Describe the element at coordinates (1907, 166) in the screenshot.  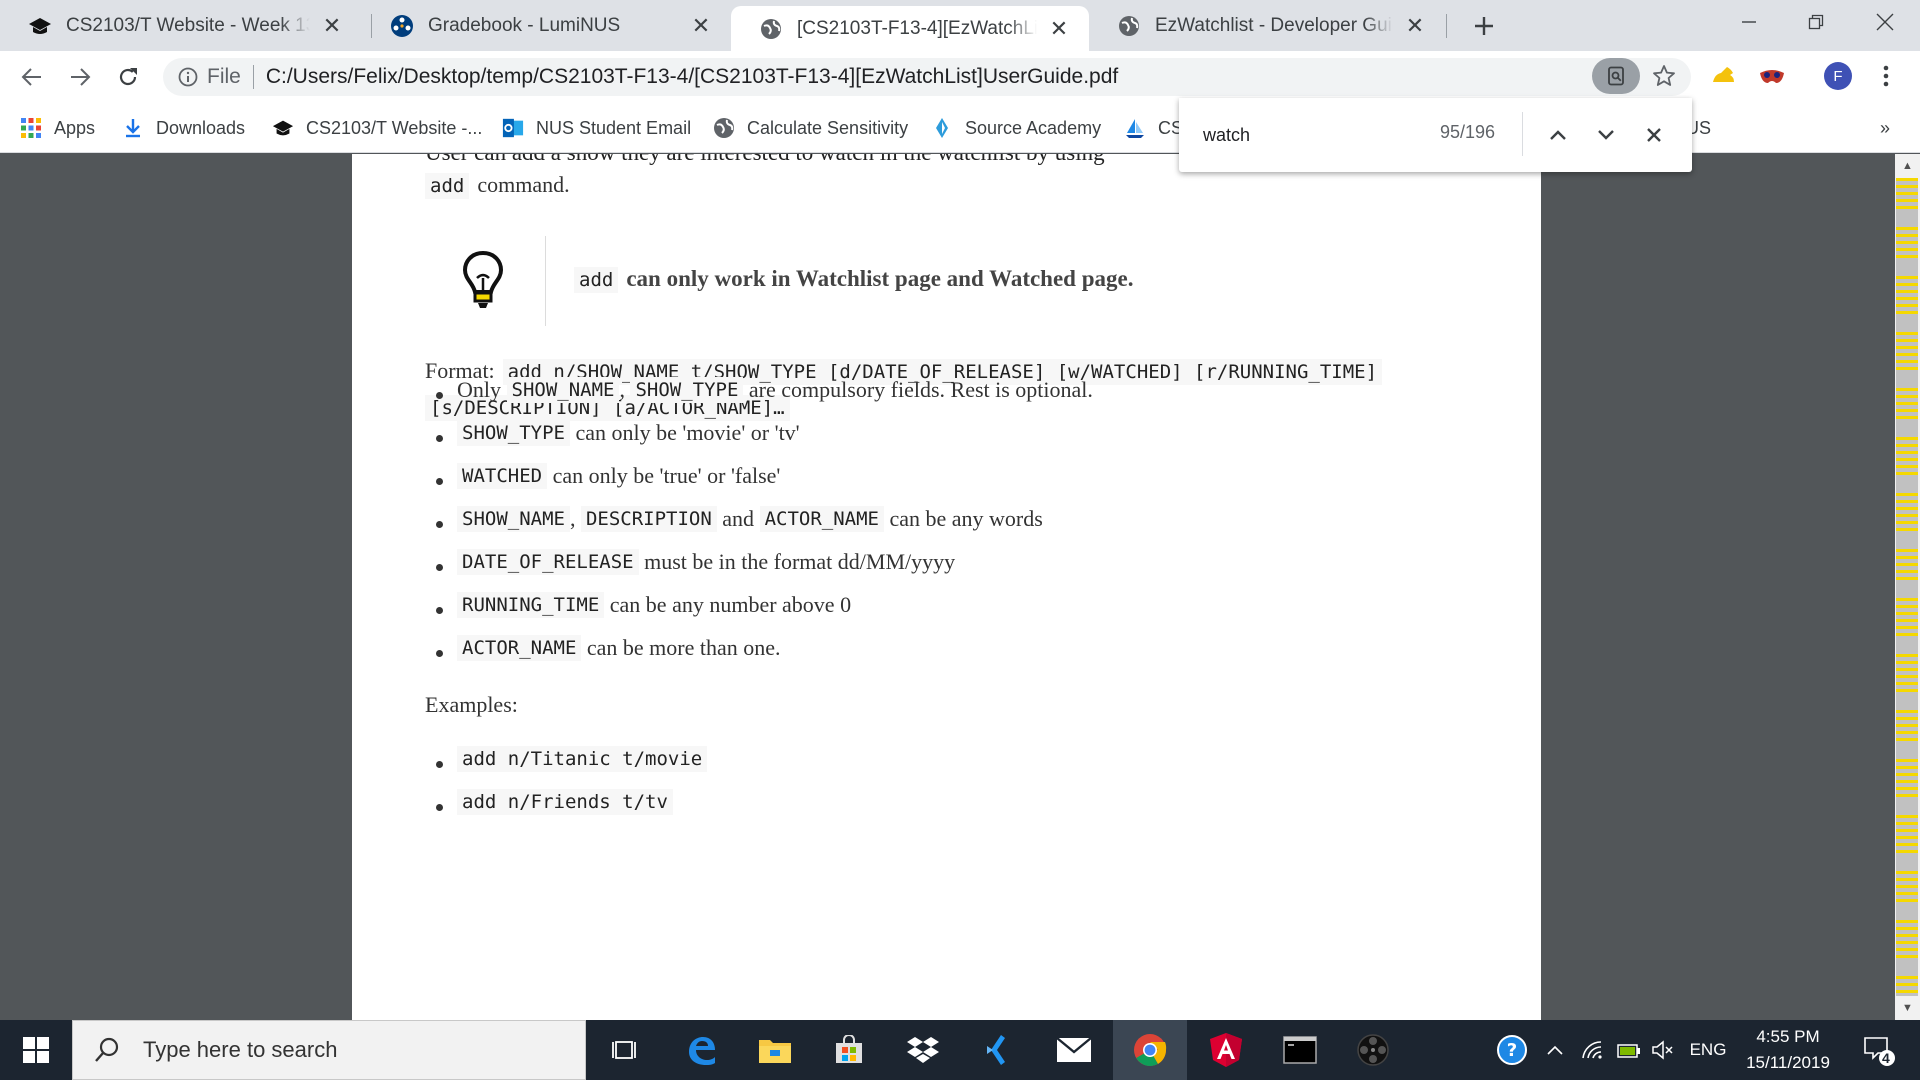
I see `scroll-up-arrow-icon: ▲` at that location.